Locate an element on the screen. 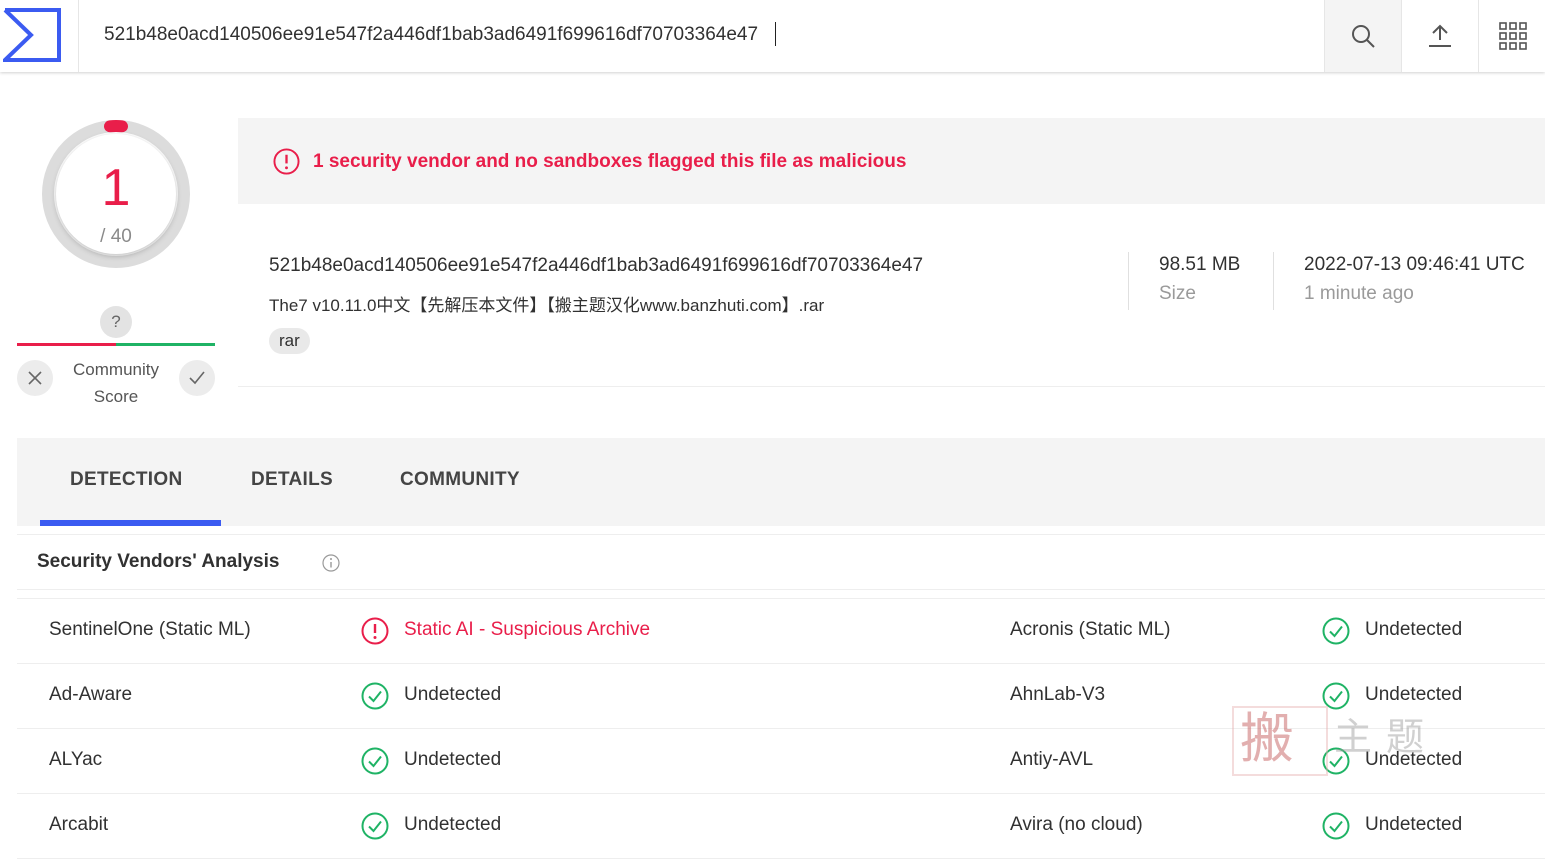 Image resolution: width=1545 pixels, height=859 pixels. upload-button is located at coordinates (1439, 36).